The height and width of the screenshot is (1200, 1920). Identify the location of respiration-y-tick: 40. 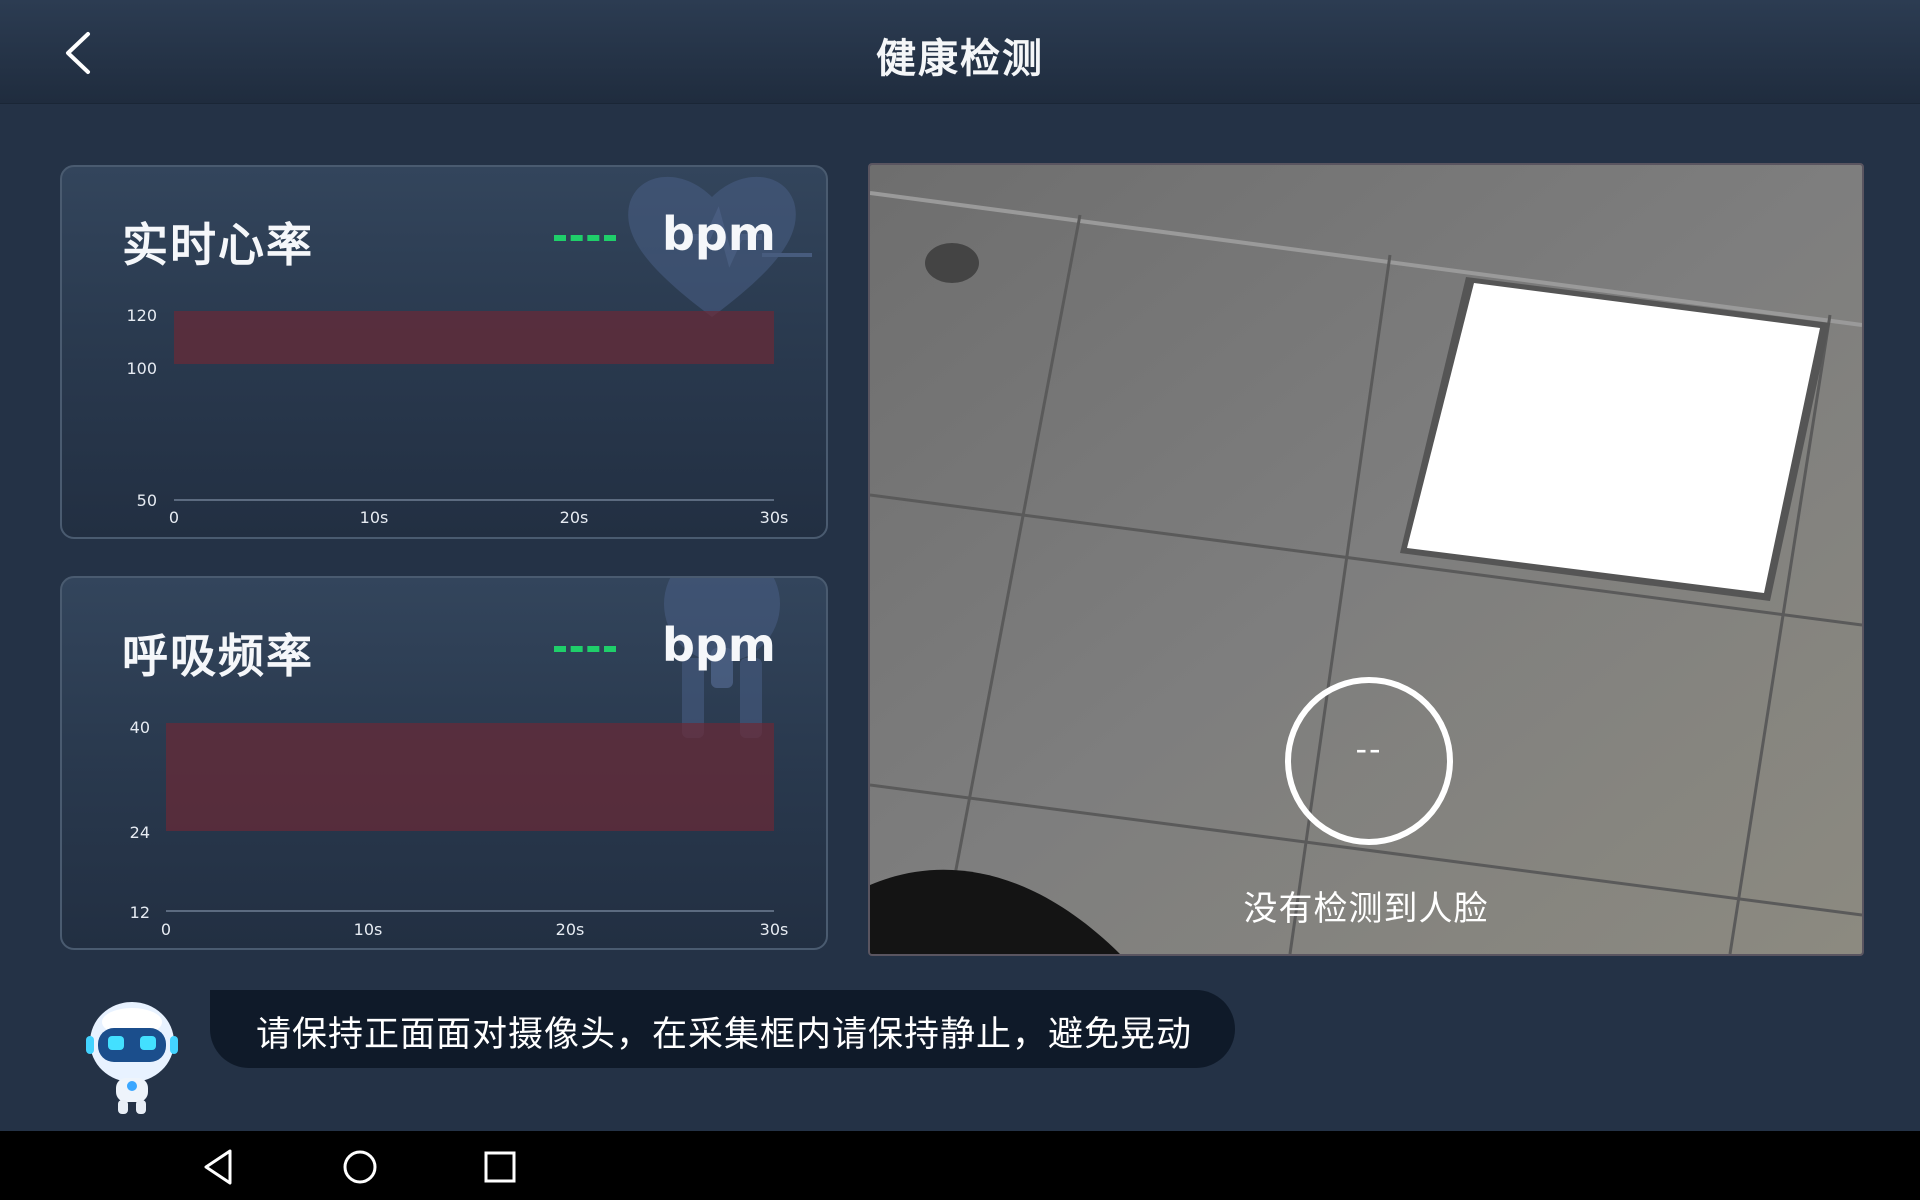
(140, 727).